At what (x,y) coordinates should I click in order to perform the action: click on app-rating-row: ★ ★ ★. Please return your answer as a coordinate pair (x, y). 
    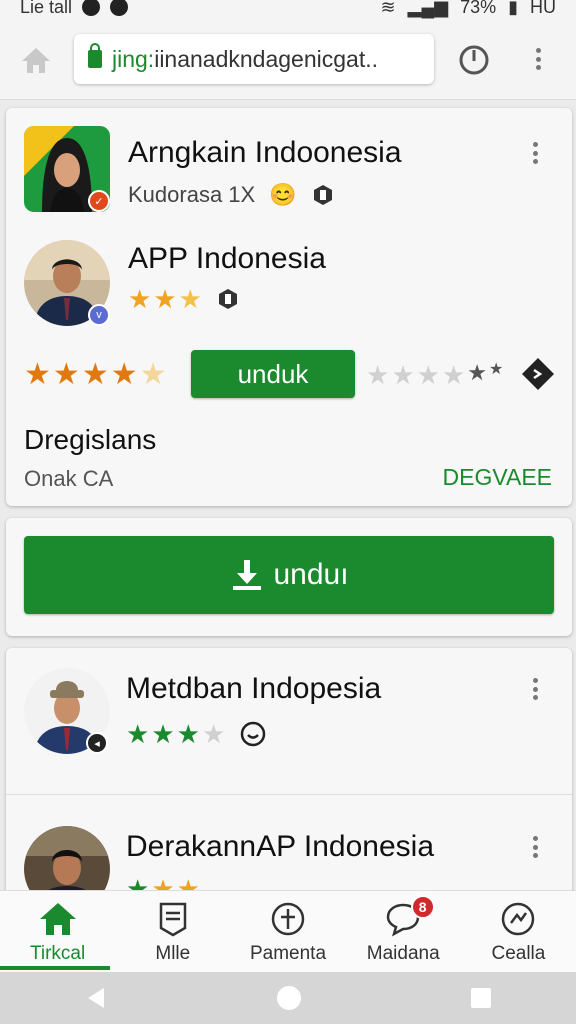
    Looking at the image, I should click on (184, 299).